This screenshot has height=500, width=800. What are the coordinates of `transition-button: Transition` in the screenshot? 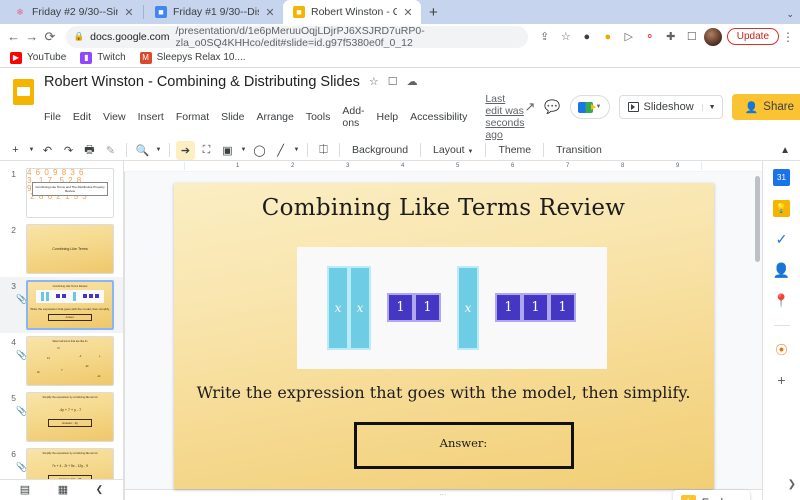 It's located at (579, 150).